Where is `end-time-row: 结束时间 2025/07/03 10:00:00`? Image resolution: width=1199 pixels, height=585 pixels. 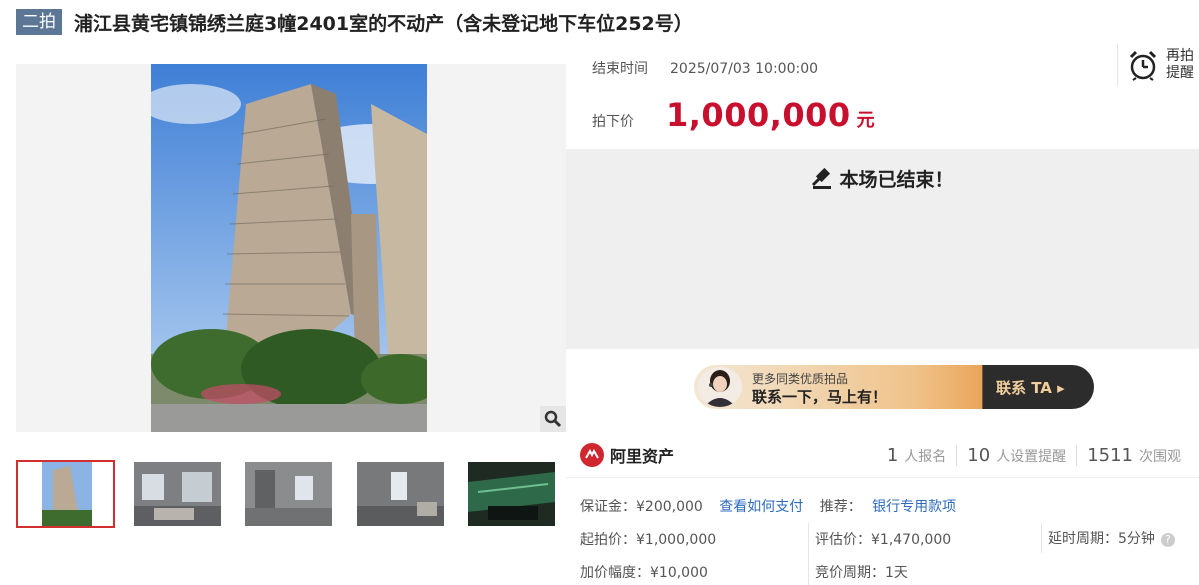
end-time-row: 结束时间 2025/07/03 10:00:00 is located at coordinates (705, 68).